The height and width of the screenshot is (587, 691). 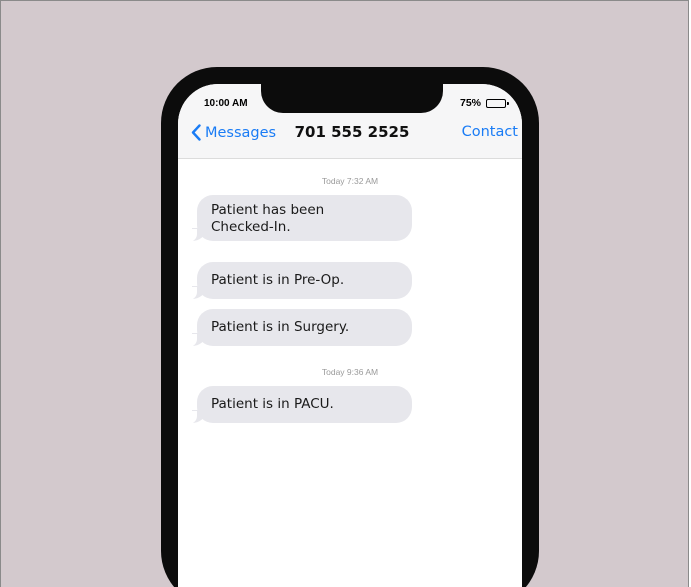 I want to click on phone-notch, so click(x=352, y=98).